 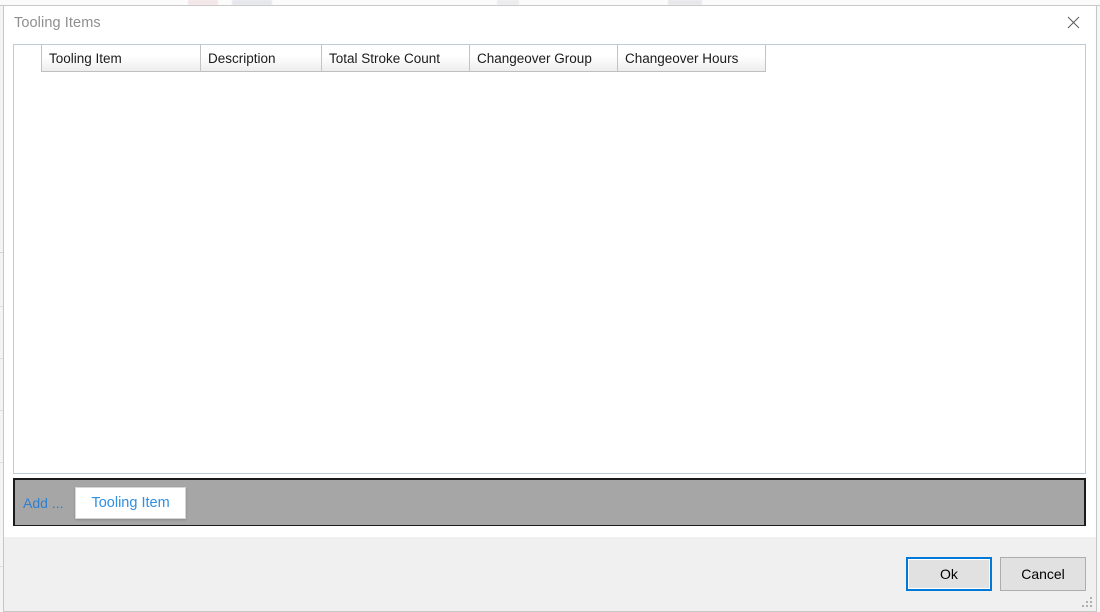 I want to click on add-tooling-item-button: Tooling Item, so click(x=130, y=502).